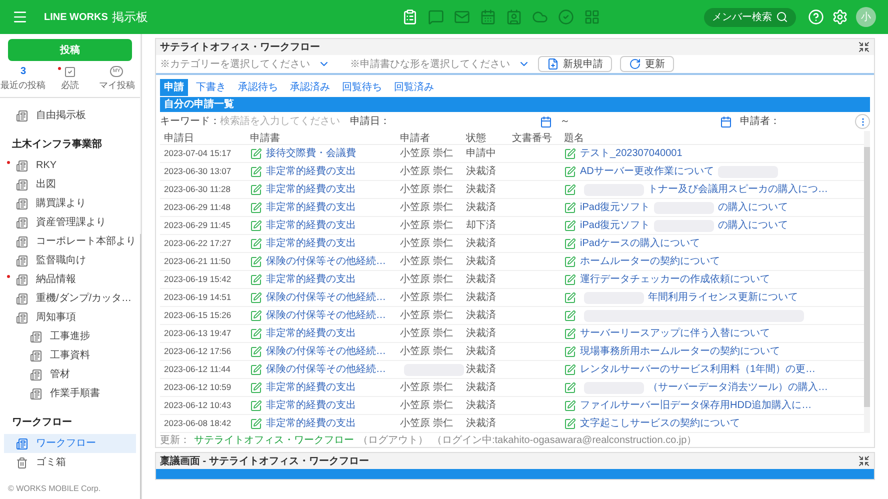 Image resolution: width=888 pixels, height=499 pixels. Describe the element at coordinates (723, 297) in the screenshot. I see `title-link: 年間利用ライセンス更新について` at that location.